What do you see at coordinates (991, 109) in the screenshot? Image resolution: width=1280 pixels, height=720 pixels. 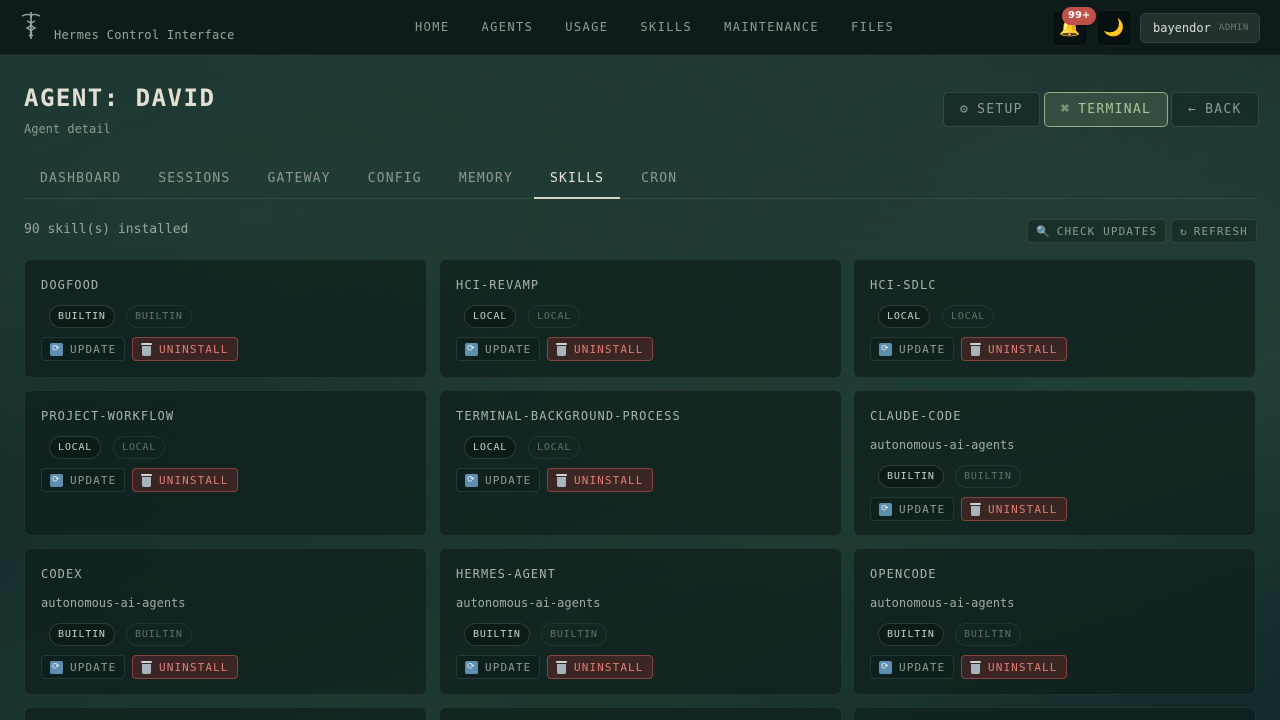 I see `setup-button: ⚙ SETUP` at bounding box center [991, 109].